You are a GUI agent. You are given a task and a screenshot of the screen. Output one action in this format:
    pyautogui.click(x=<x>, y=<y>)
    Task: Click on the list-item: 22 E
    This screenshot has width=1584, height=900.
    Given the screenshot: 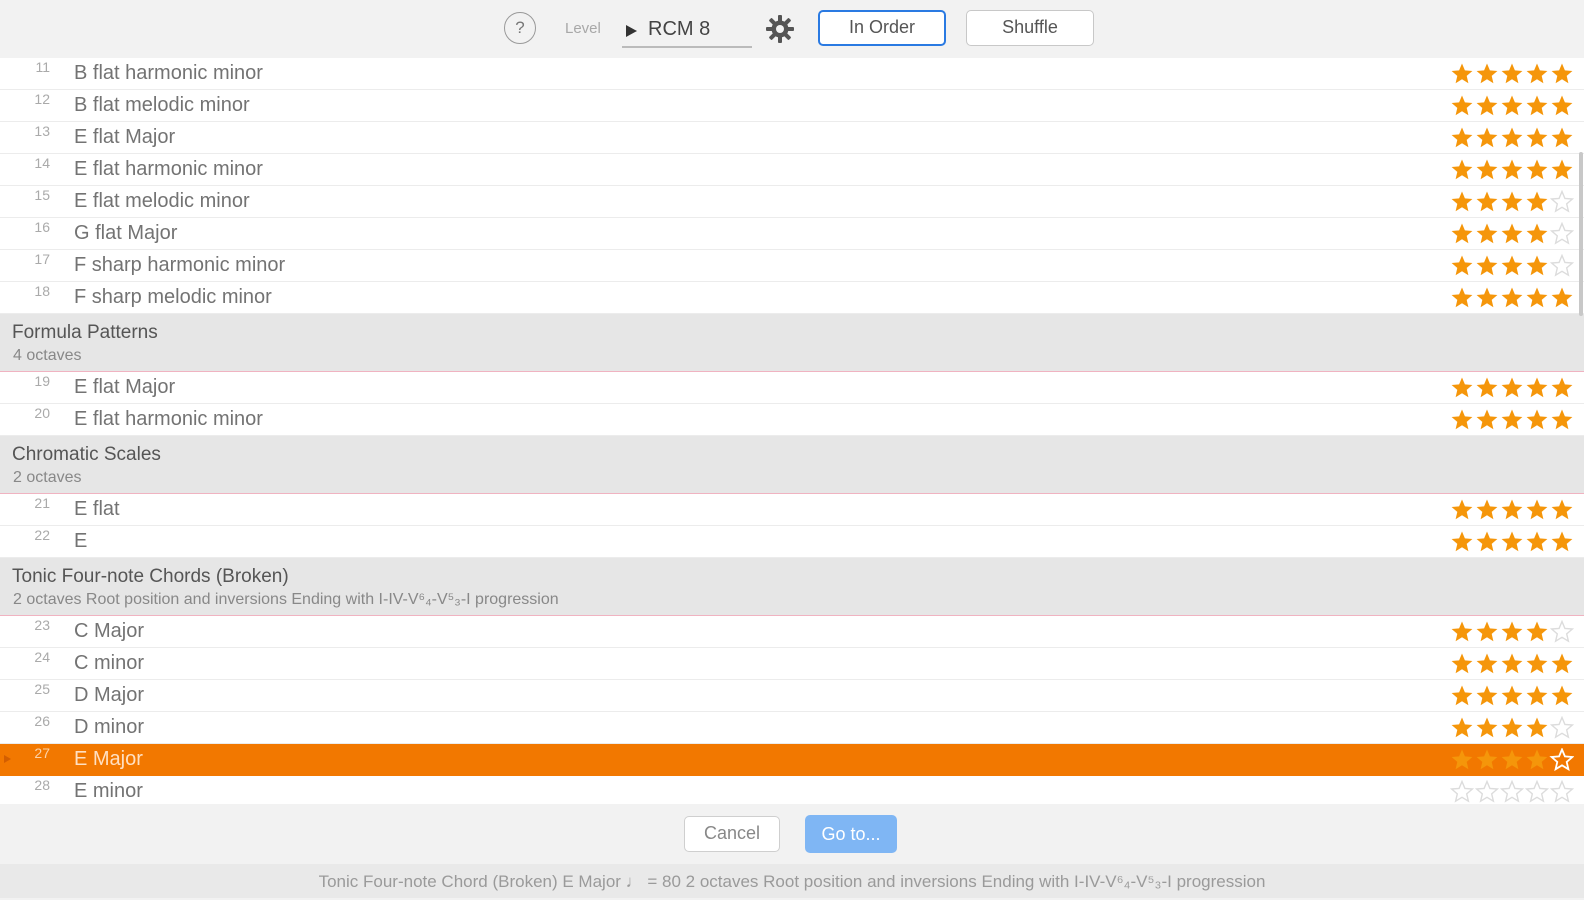 What is the action you would take?
    pyautogui.click(x=792, y=542)
    